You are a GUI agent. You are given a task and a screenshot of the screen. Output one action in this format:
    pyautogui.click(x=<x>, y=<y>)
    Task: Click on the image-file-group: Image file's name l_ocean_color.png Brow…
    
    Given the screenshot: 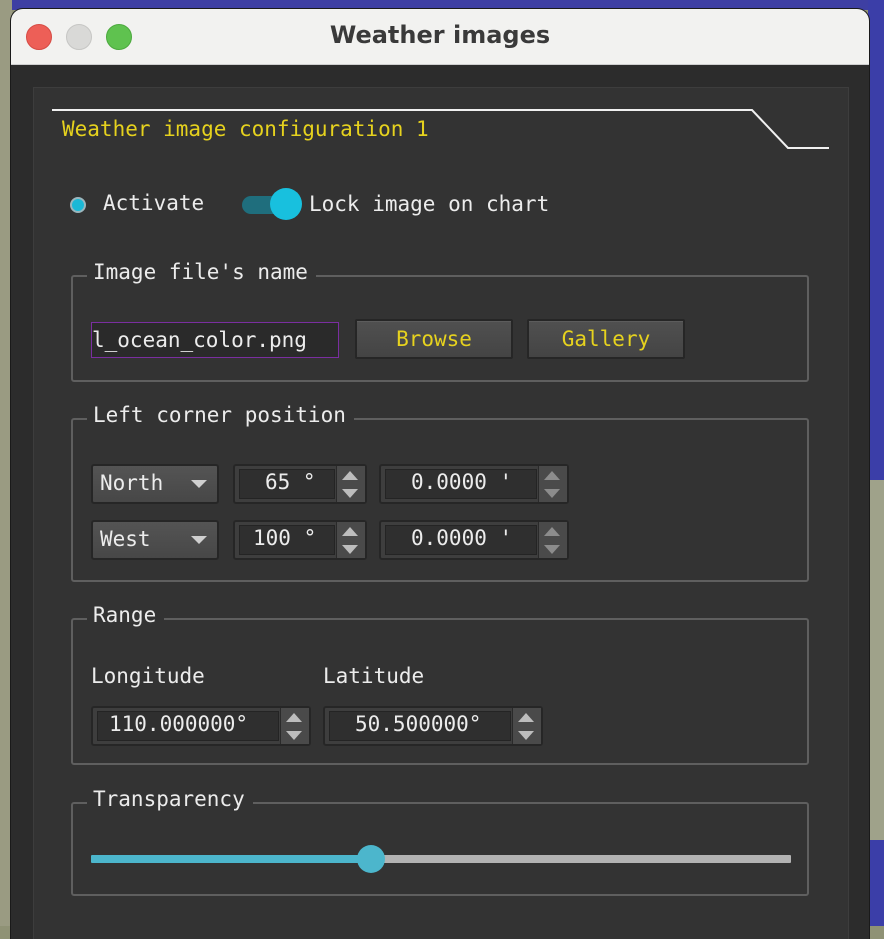 What is the action you would take?
    pyautogui.click(x=440, y=321)
    